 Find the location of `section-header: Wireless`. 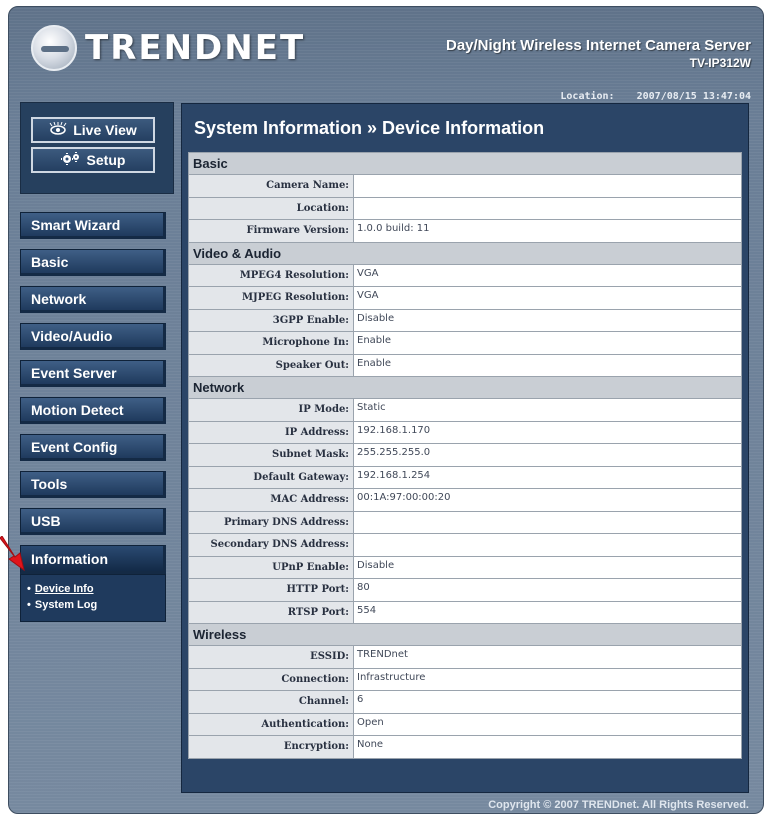

section-header: Wireless is located at coordinates (465, 634).